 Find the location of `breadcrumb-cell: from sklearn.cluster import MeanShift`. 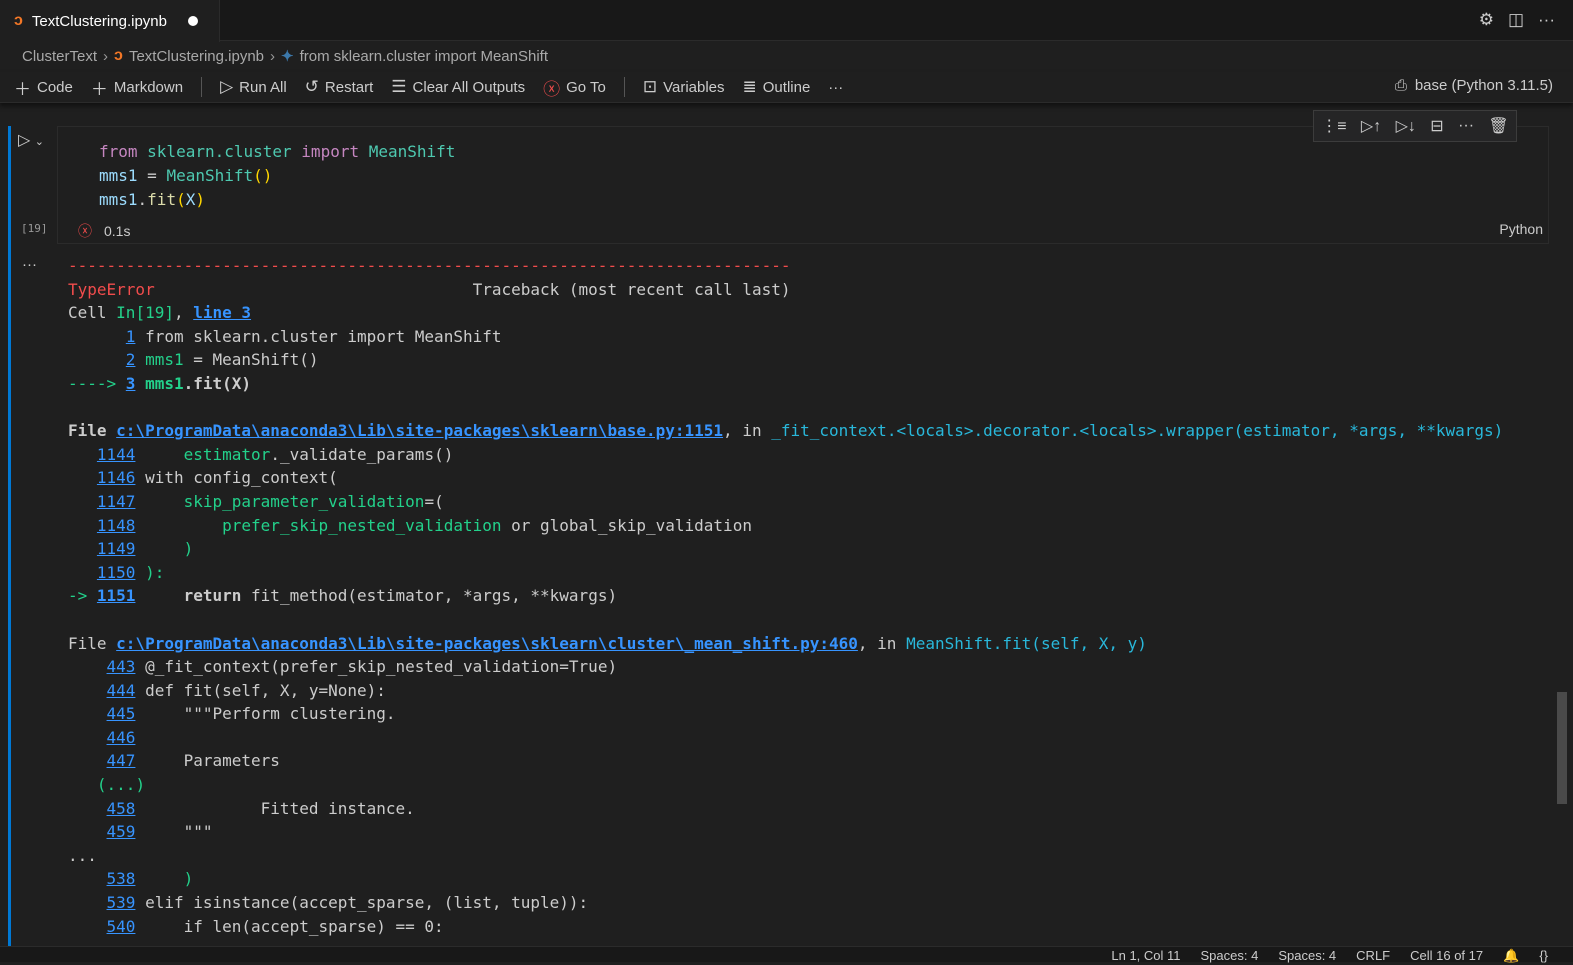

breadcrumb-cell: from sklearn.cluster import MeanShift is located at coordinates (424, 56).